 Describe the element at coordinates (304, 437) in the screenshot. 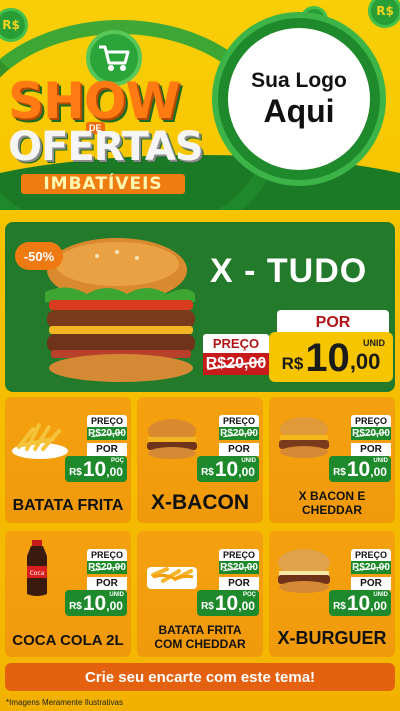

I see `x-bacon-cheddar-image` at that location.